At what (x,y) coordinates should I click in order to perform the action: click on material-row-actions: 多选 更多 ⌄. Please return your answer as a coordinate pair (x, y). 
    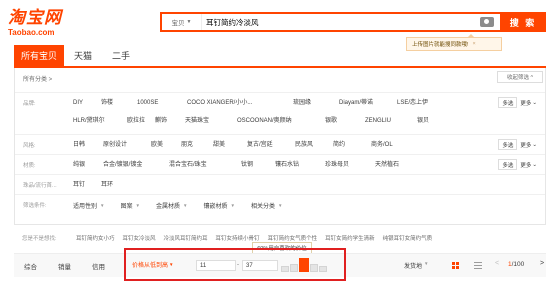
    Looking at the image, I should click on (517, 164).